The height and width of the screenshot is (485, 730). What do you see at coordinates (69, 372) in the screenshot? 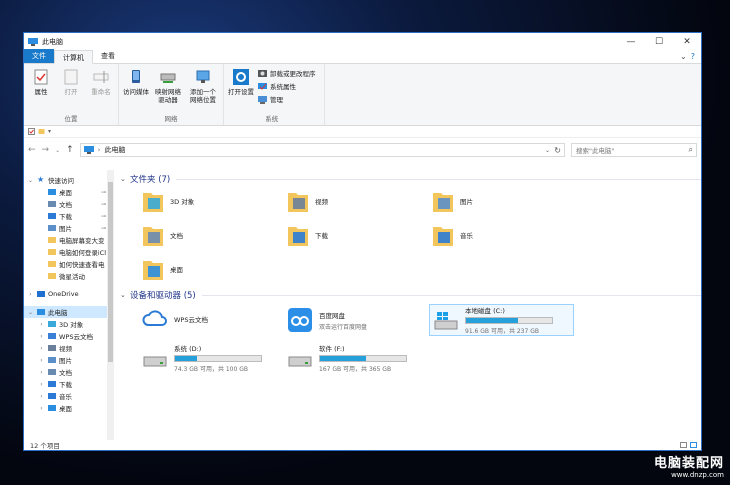
I see `sidebar-item-15: › 文档` at bounding box center [69, 372].